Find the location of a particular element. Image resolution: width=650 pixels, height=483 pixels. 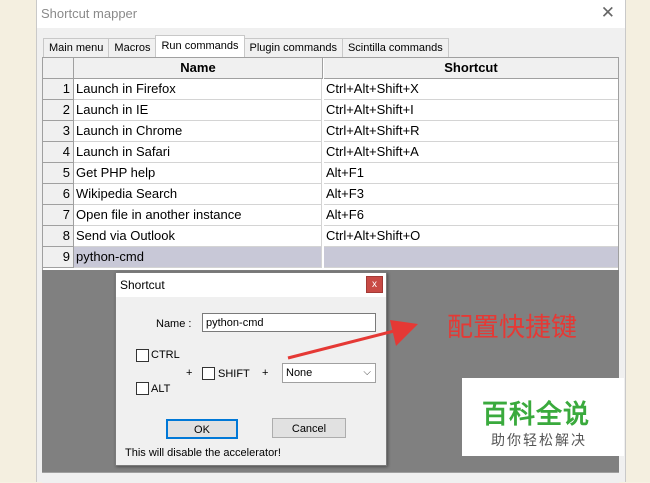

table-row: 2 Launch in IE Ctrl+Alt+Shift+I is located at coordinates (330, 110).